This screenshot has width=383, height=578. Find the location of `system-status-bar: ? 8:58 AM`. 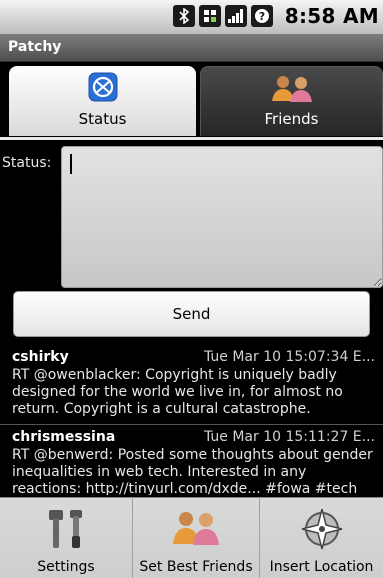

system-status-bar: ? 8:58 AM is located at coordinates (191, 17).